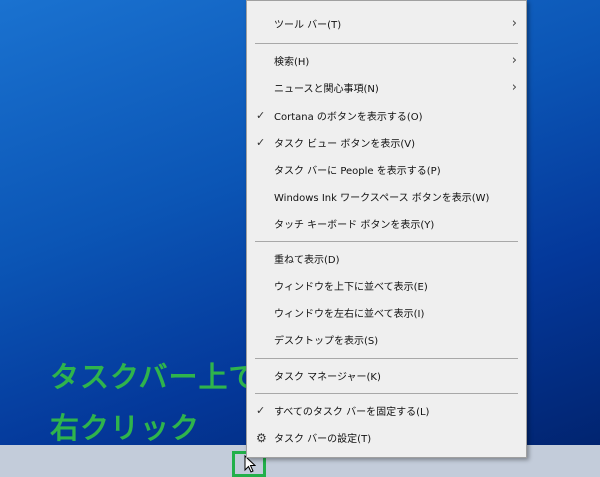  What do you see at coordinates (308, 25) in the screenshot?
I see `menu-item-label: ツール バー(T)` at bounding box center [308, 25].